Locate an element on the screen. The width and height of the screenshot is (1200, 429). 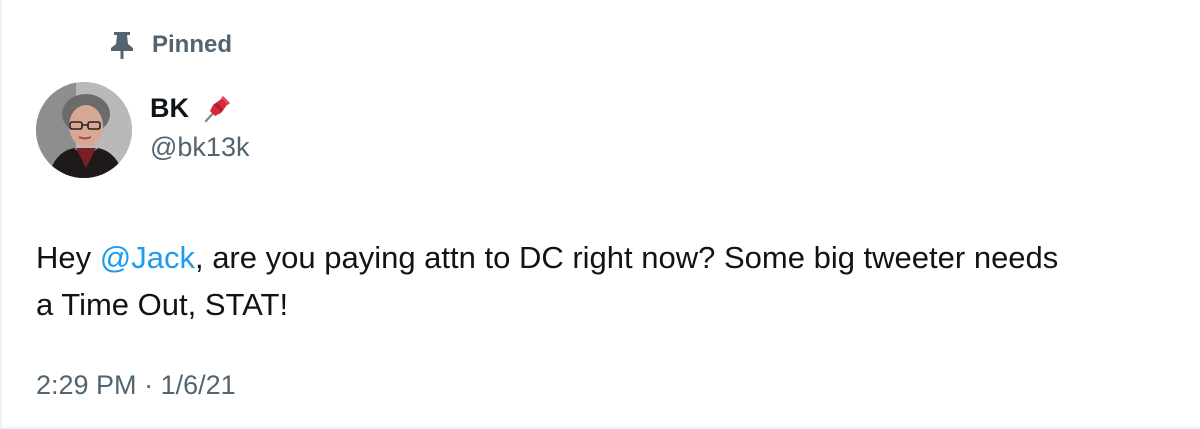
tweet-date: 1/6/21 is located at coordinates (198, 385).